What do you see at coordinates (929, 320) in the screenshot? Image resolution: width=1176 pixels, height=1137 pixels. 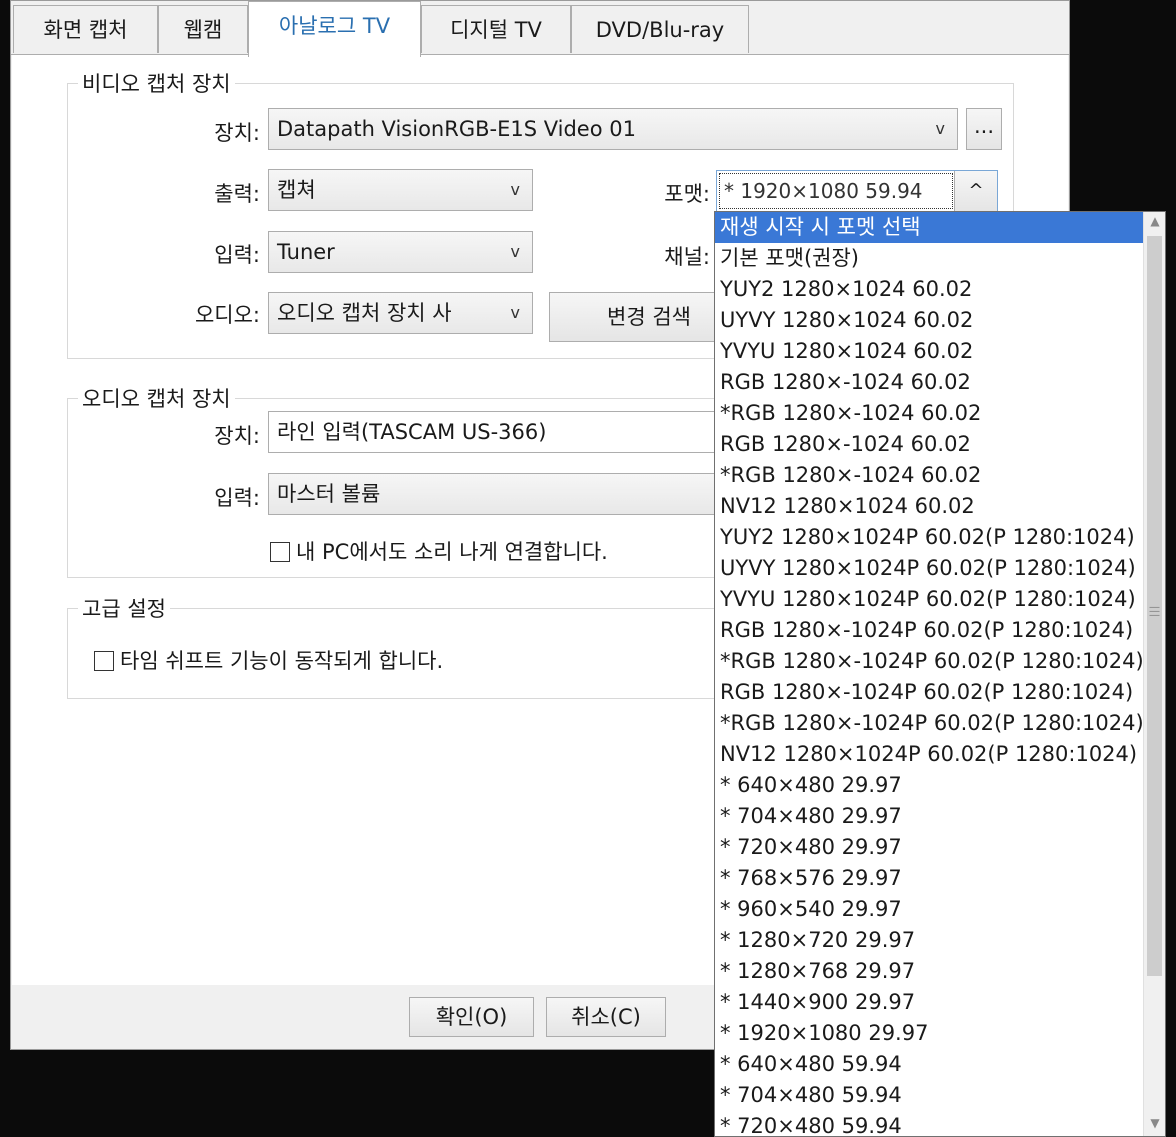 I see `format-option: UYVY 1280×1024 60.02` at bounding box center [929, 320].